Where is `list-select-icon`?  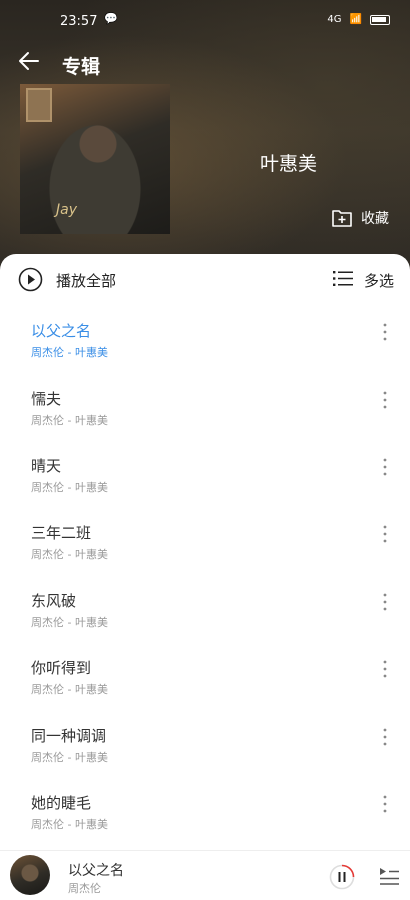
list-select-icon is located at coordinates (343, 278).